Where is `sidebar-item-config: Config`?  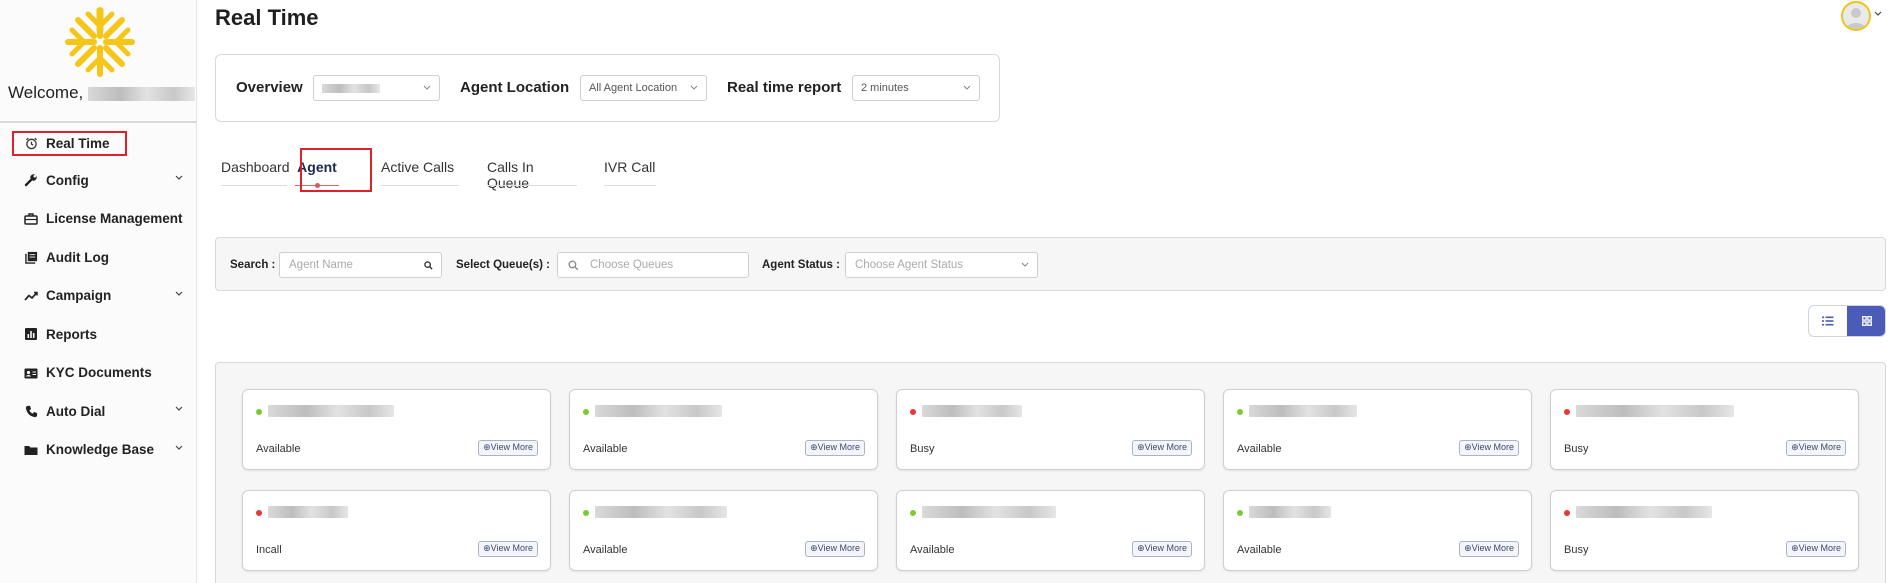
sidebar-item-config: Config is located at coordinates (98, 180).